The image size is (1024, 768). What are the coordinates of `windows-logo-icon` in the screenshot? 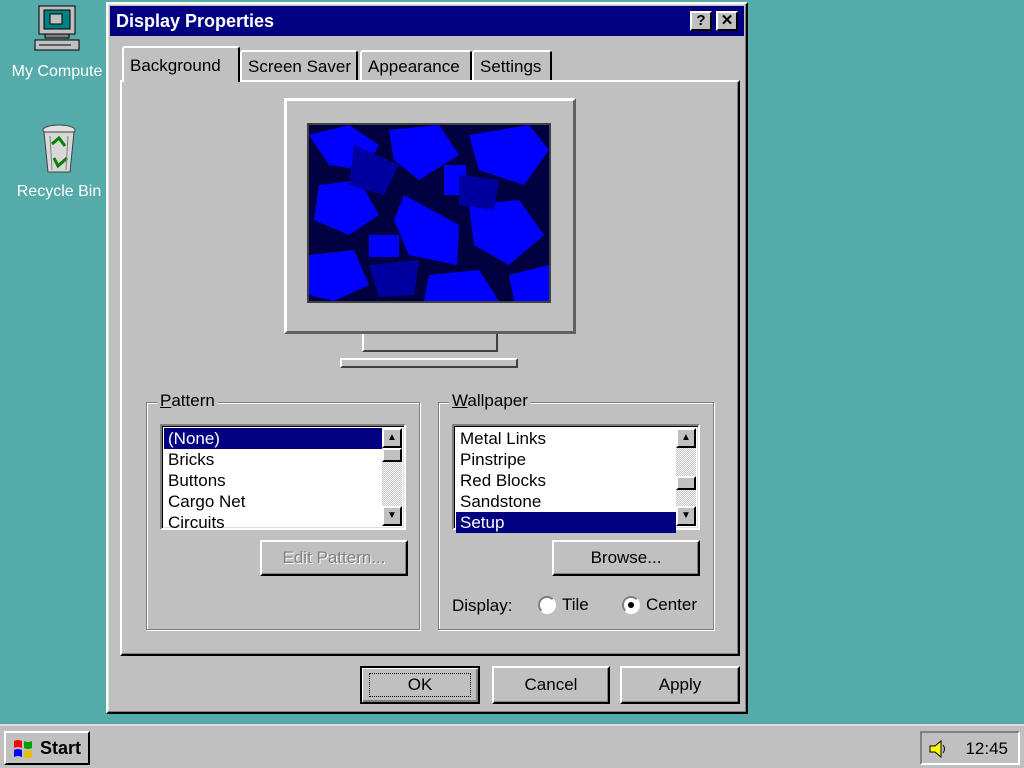 It's located at (23, 749).